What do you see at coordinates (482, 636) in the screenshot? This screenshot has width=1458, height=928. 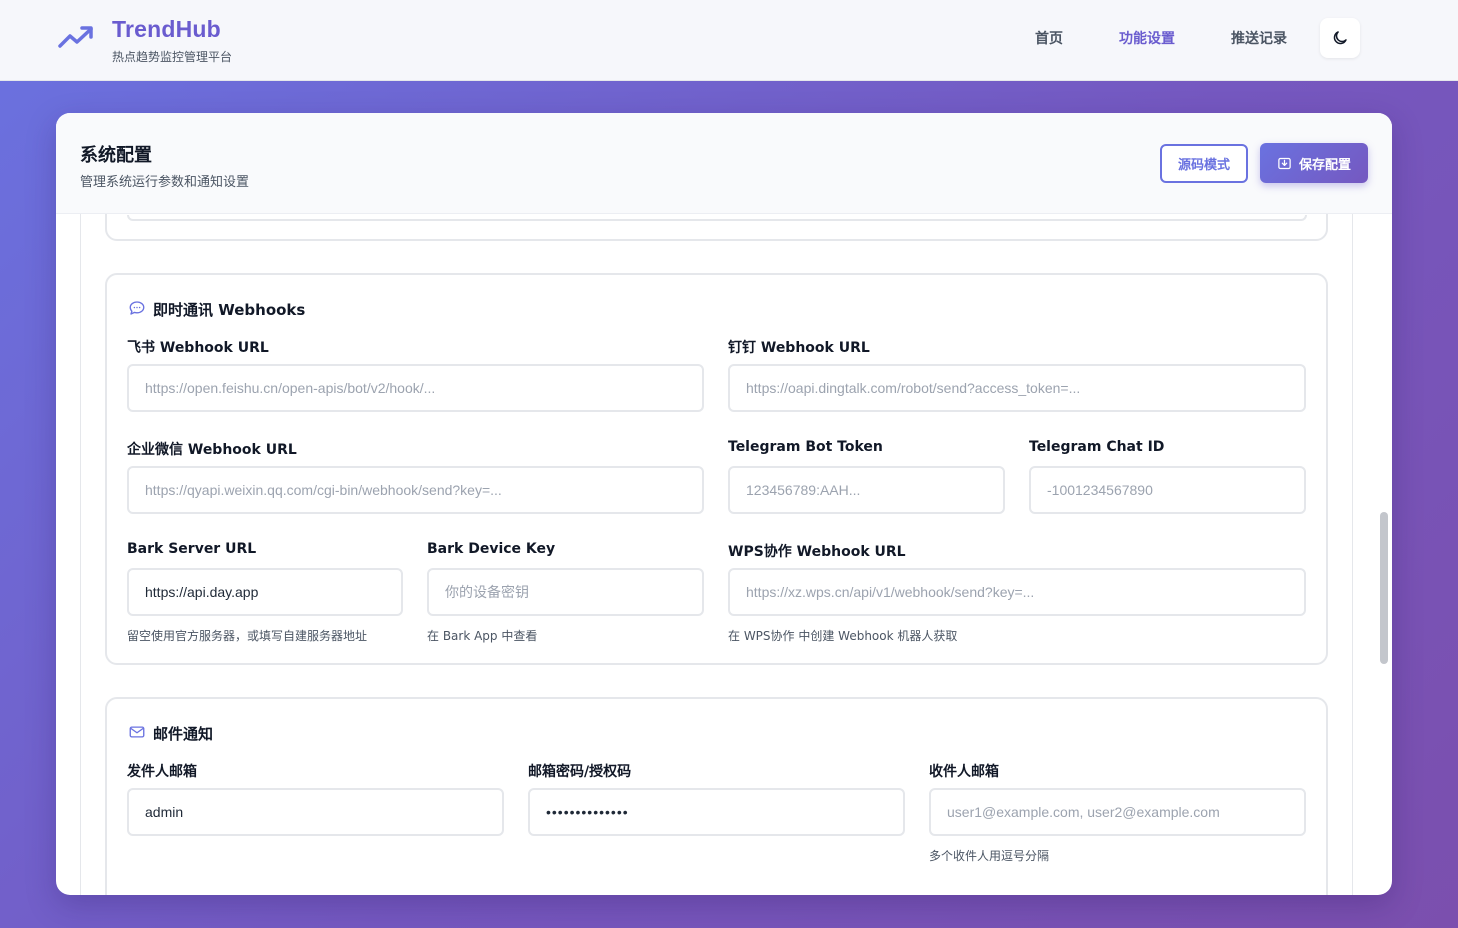 I see `bark-key-hint: 在 Bark App 中查看` at bounding box center [482, 636].